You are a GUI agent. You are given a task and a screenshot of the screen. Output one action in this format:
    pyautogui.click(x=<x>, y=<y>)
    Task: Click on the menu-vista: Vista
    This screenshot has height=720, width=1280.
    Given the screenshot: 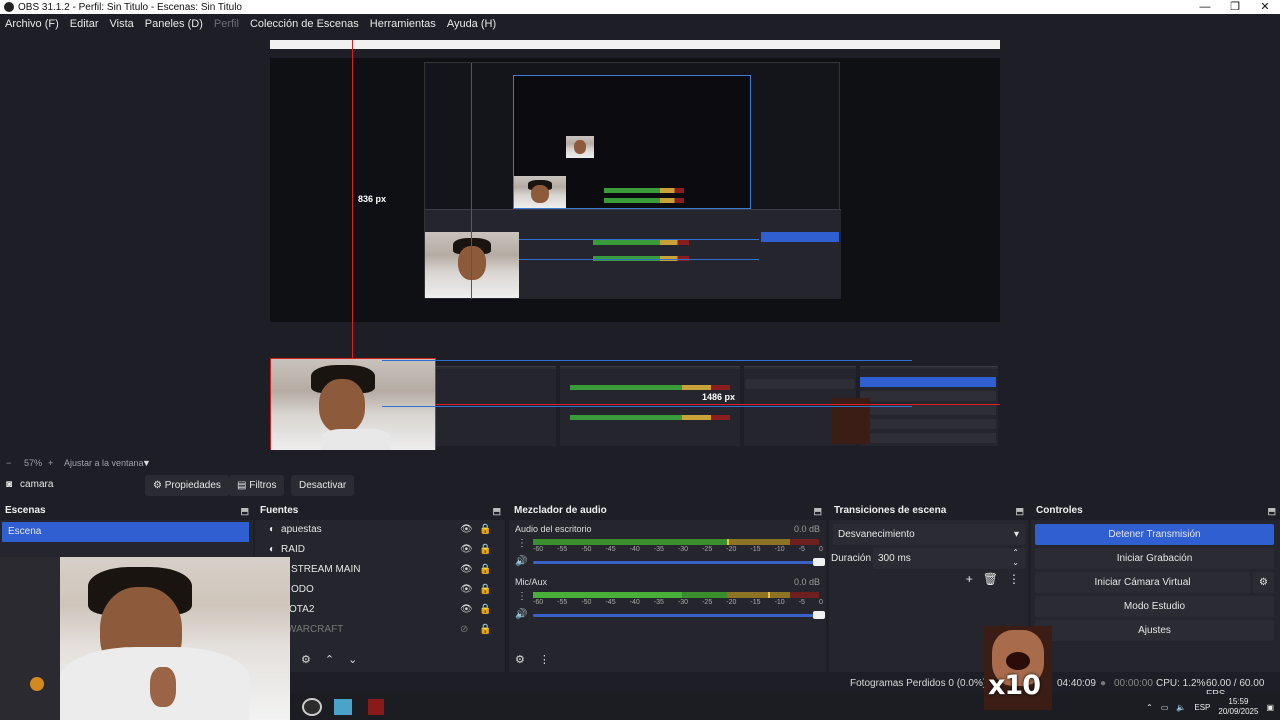 What is the action you would take?
    pyautogui.click(x=122, y=24)
    